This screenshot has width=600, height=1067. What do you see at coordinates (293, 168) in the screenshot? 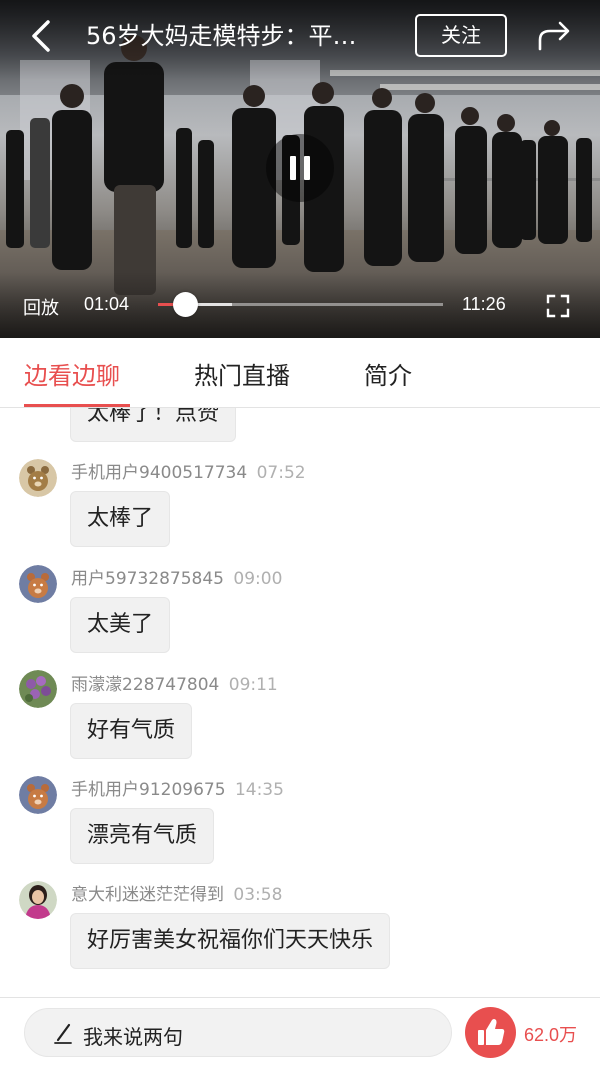
I see `pause-icon` at bounding box center [293, 168].